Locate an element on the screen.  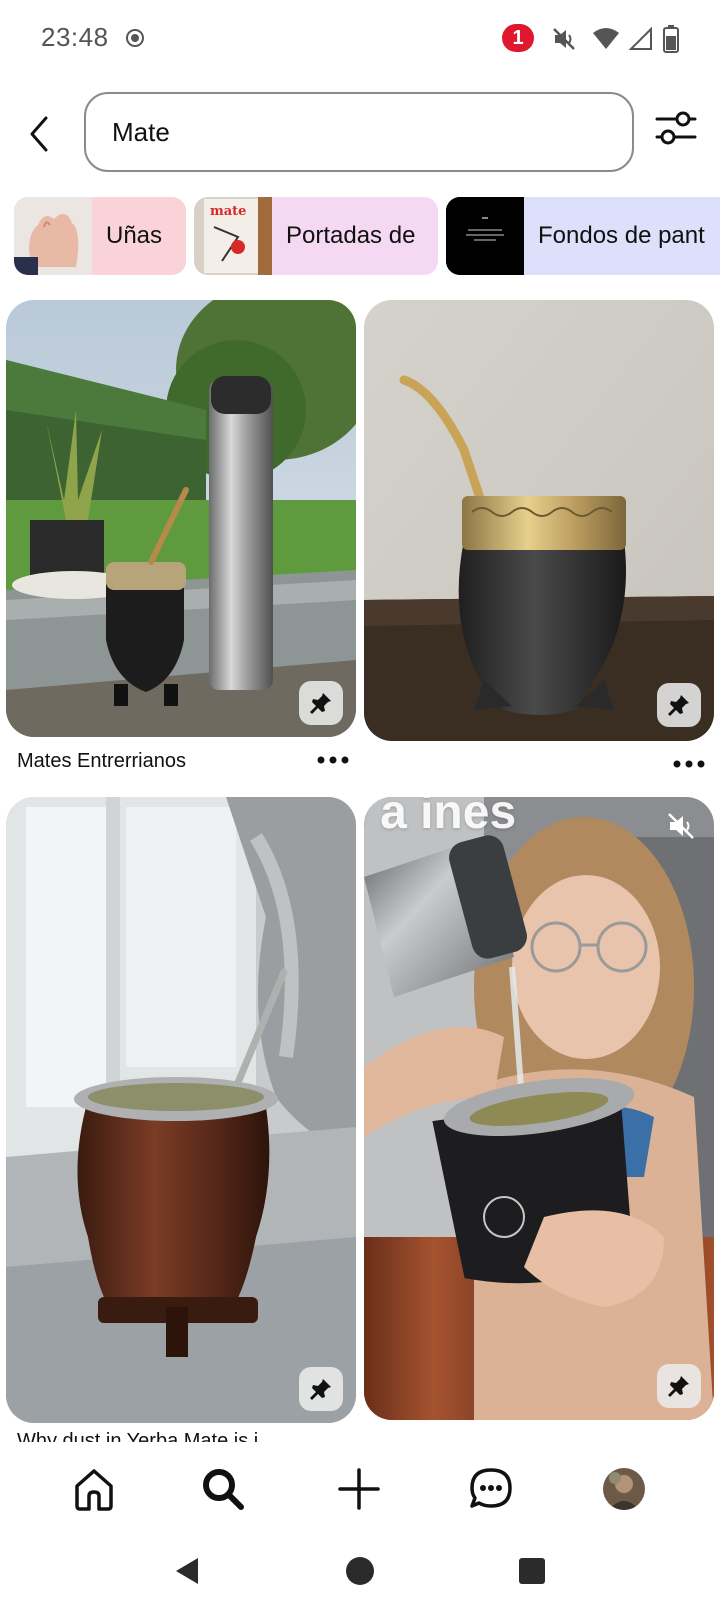
hand-image is located at coordinates (53, 236).